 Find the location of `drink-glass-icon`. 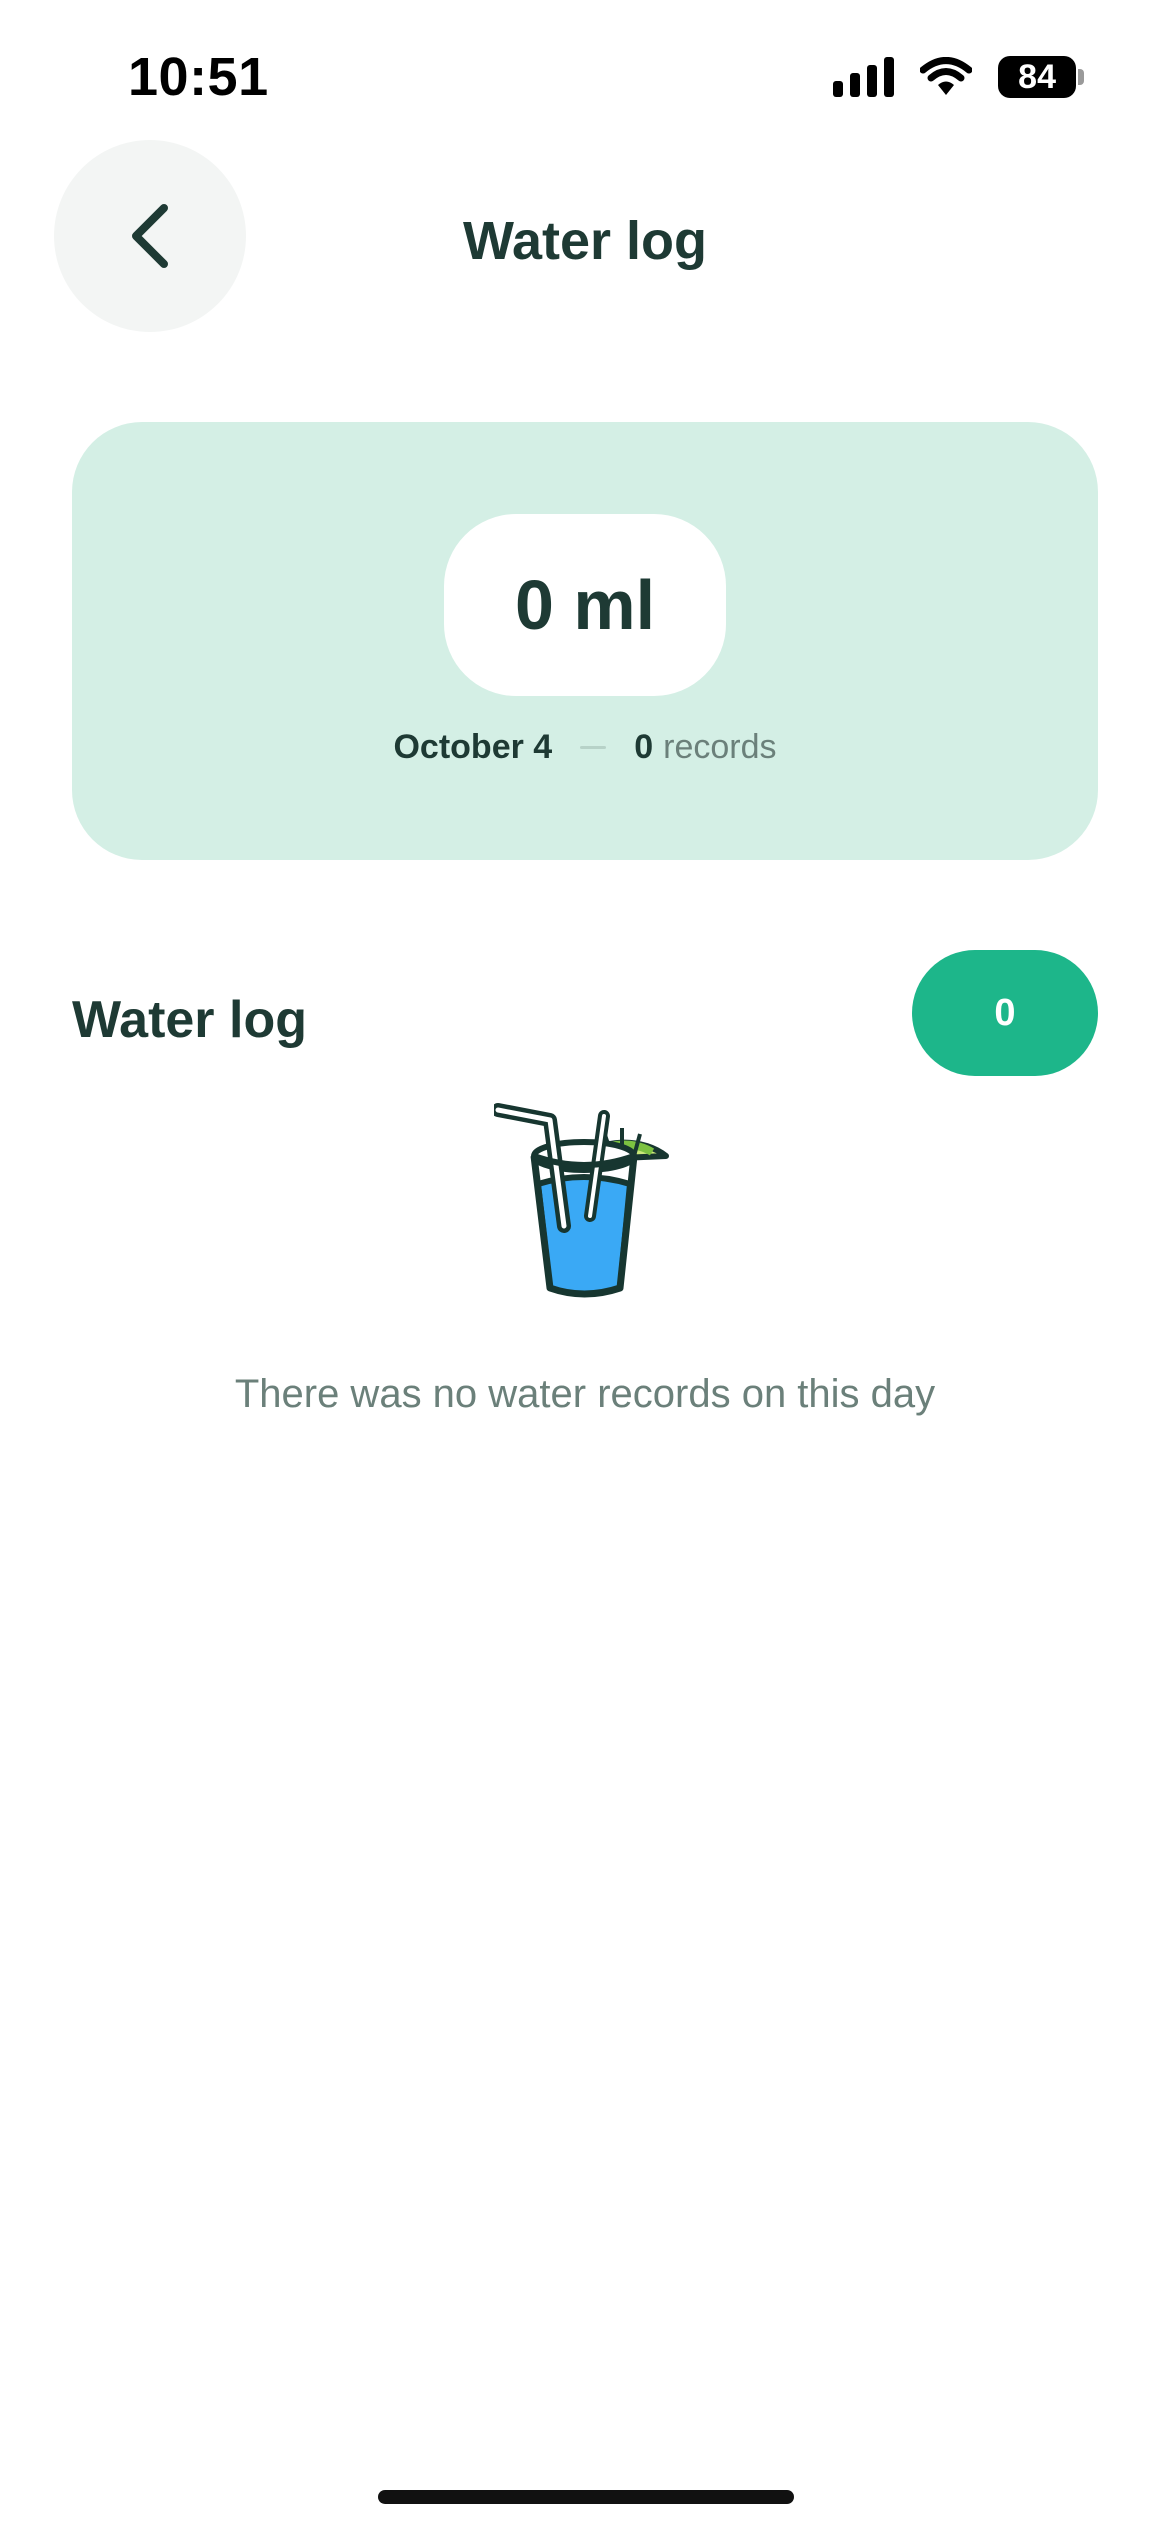

drink-glass-icon is located at coordinates (581, 1200).